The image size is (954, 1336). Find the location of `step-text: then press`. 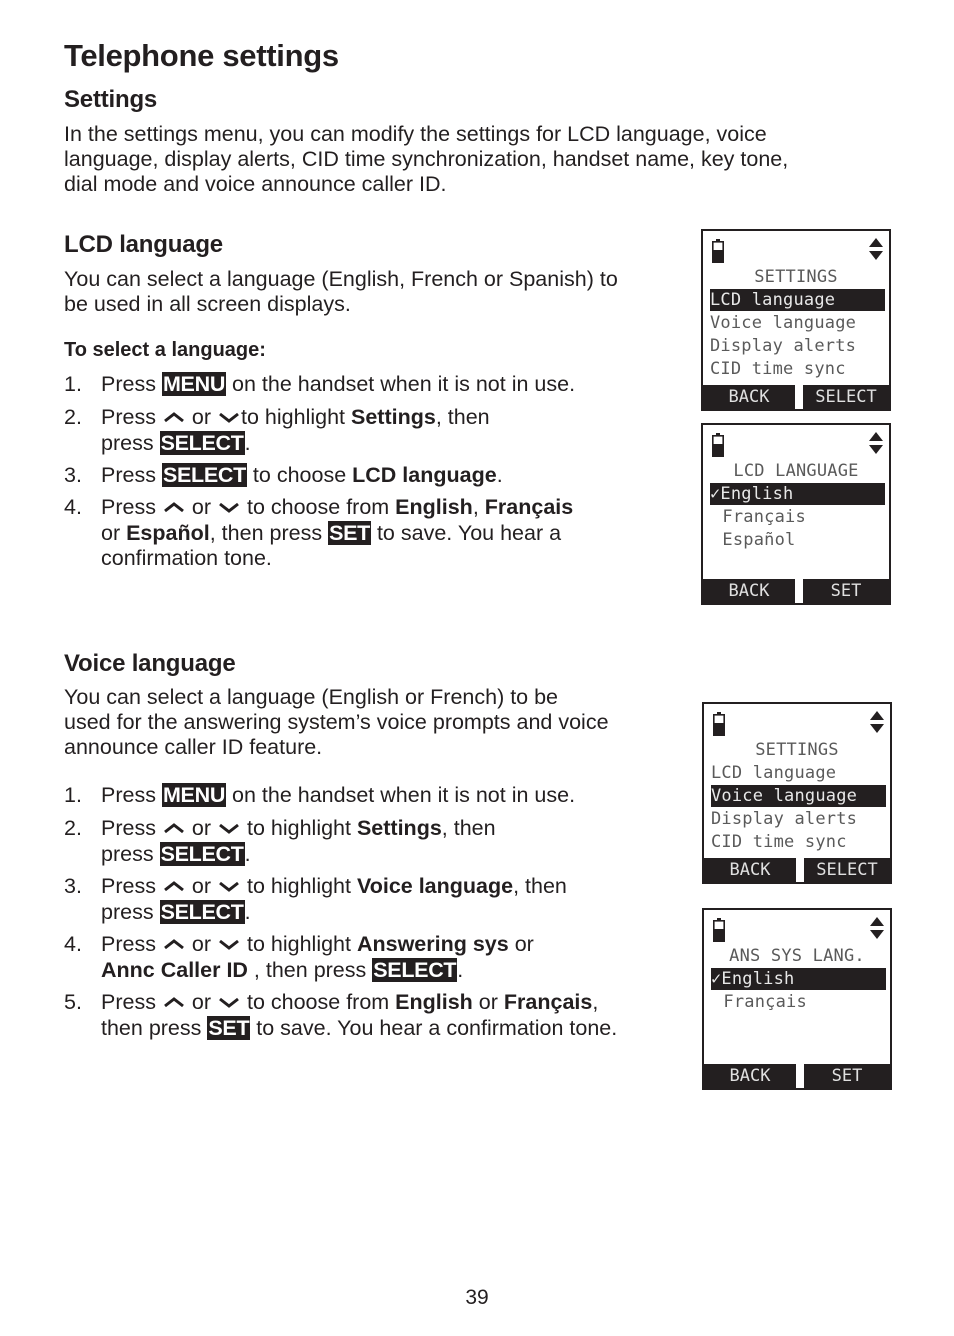

step-text: then press is located at coordinates (154, 1027).